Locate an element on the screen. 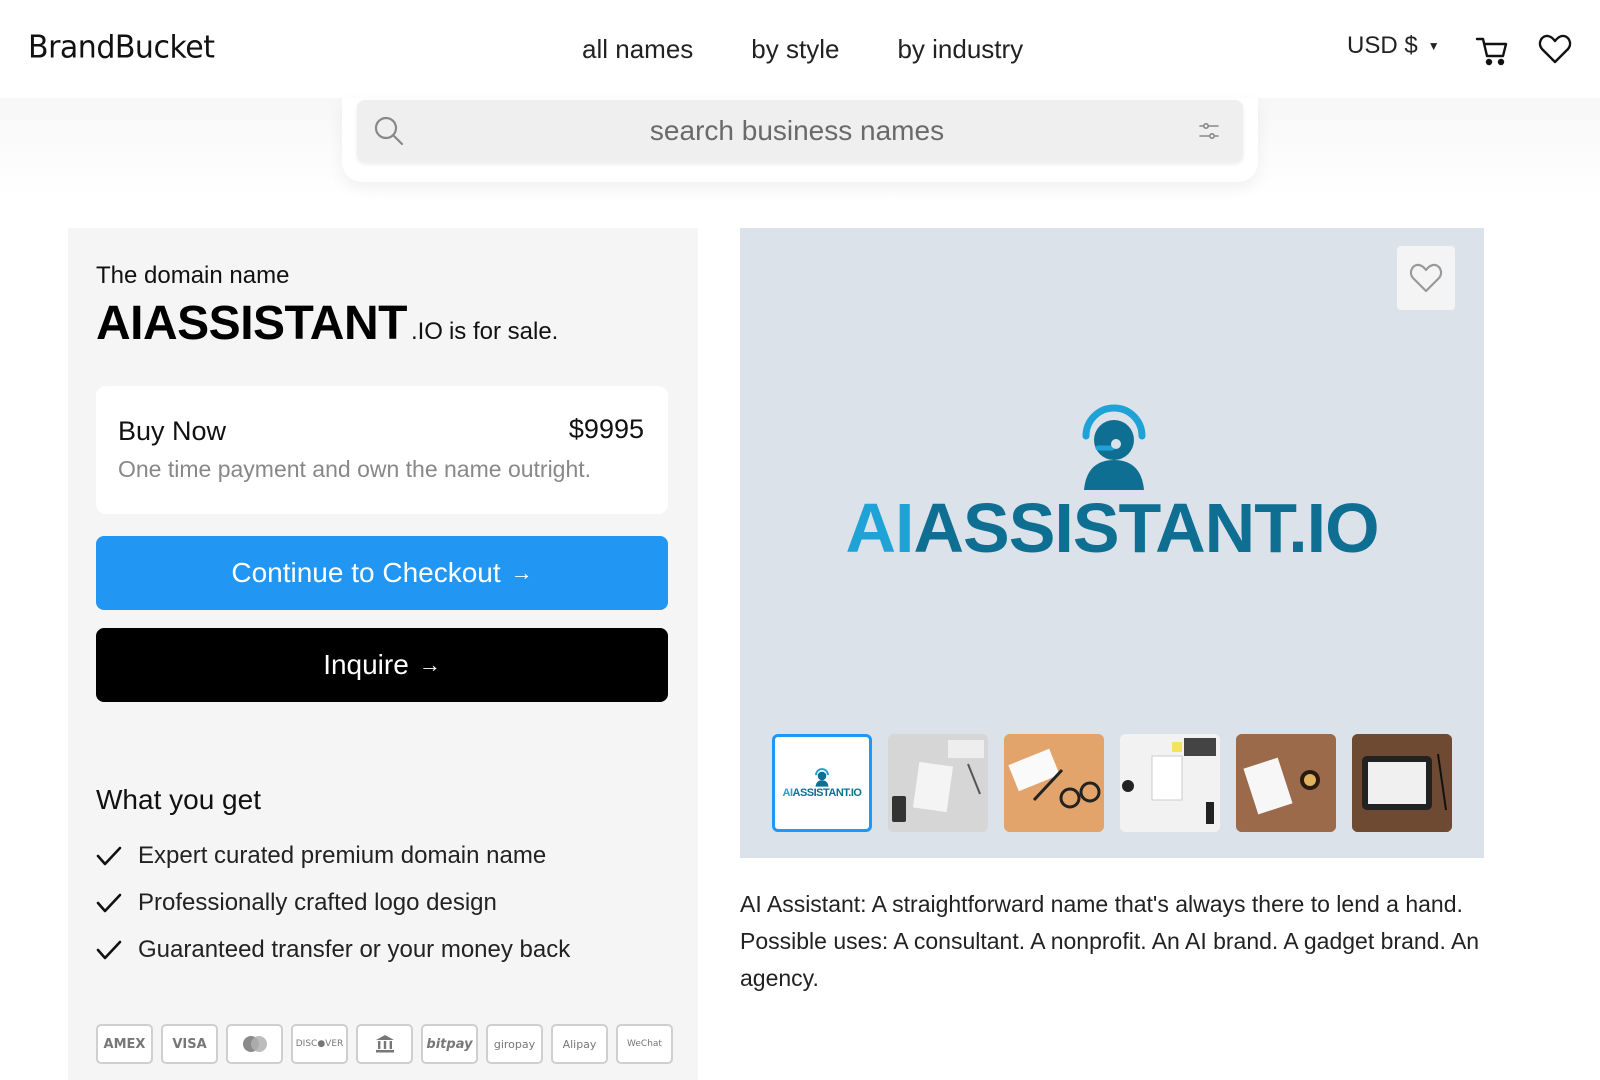  currency-label: USD $ is located at coordinates (1382, 45).